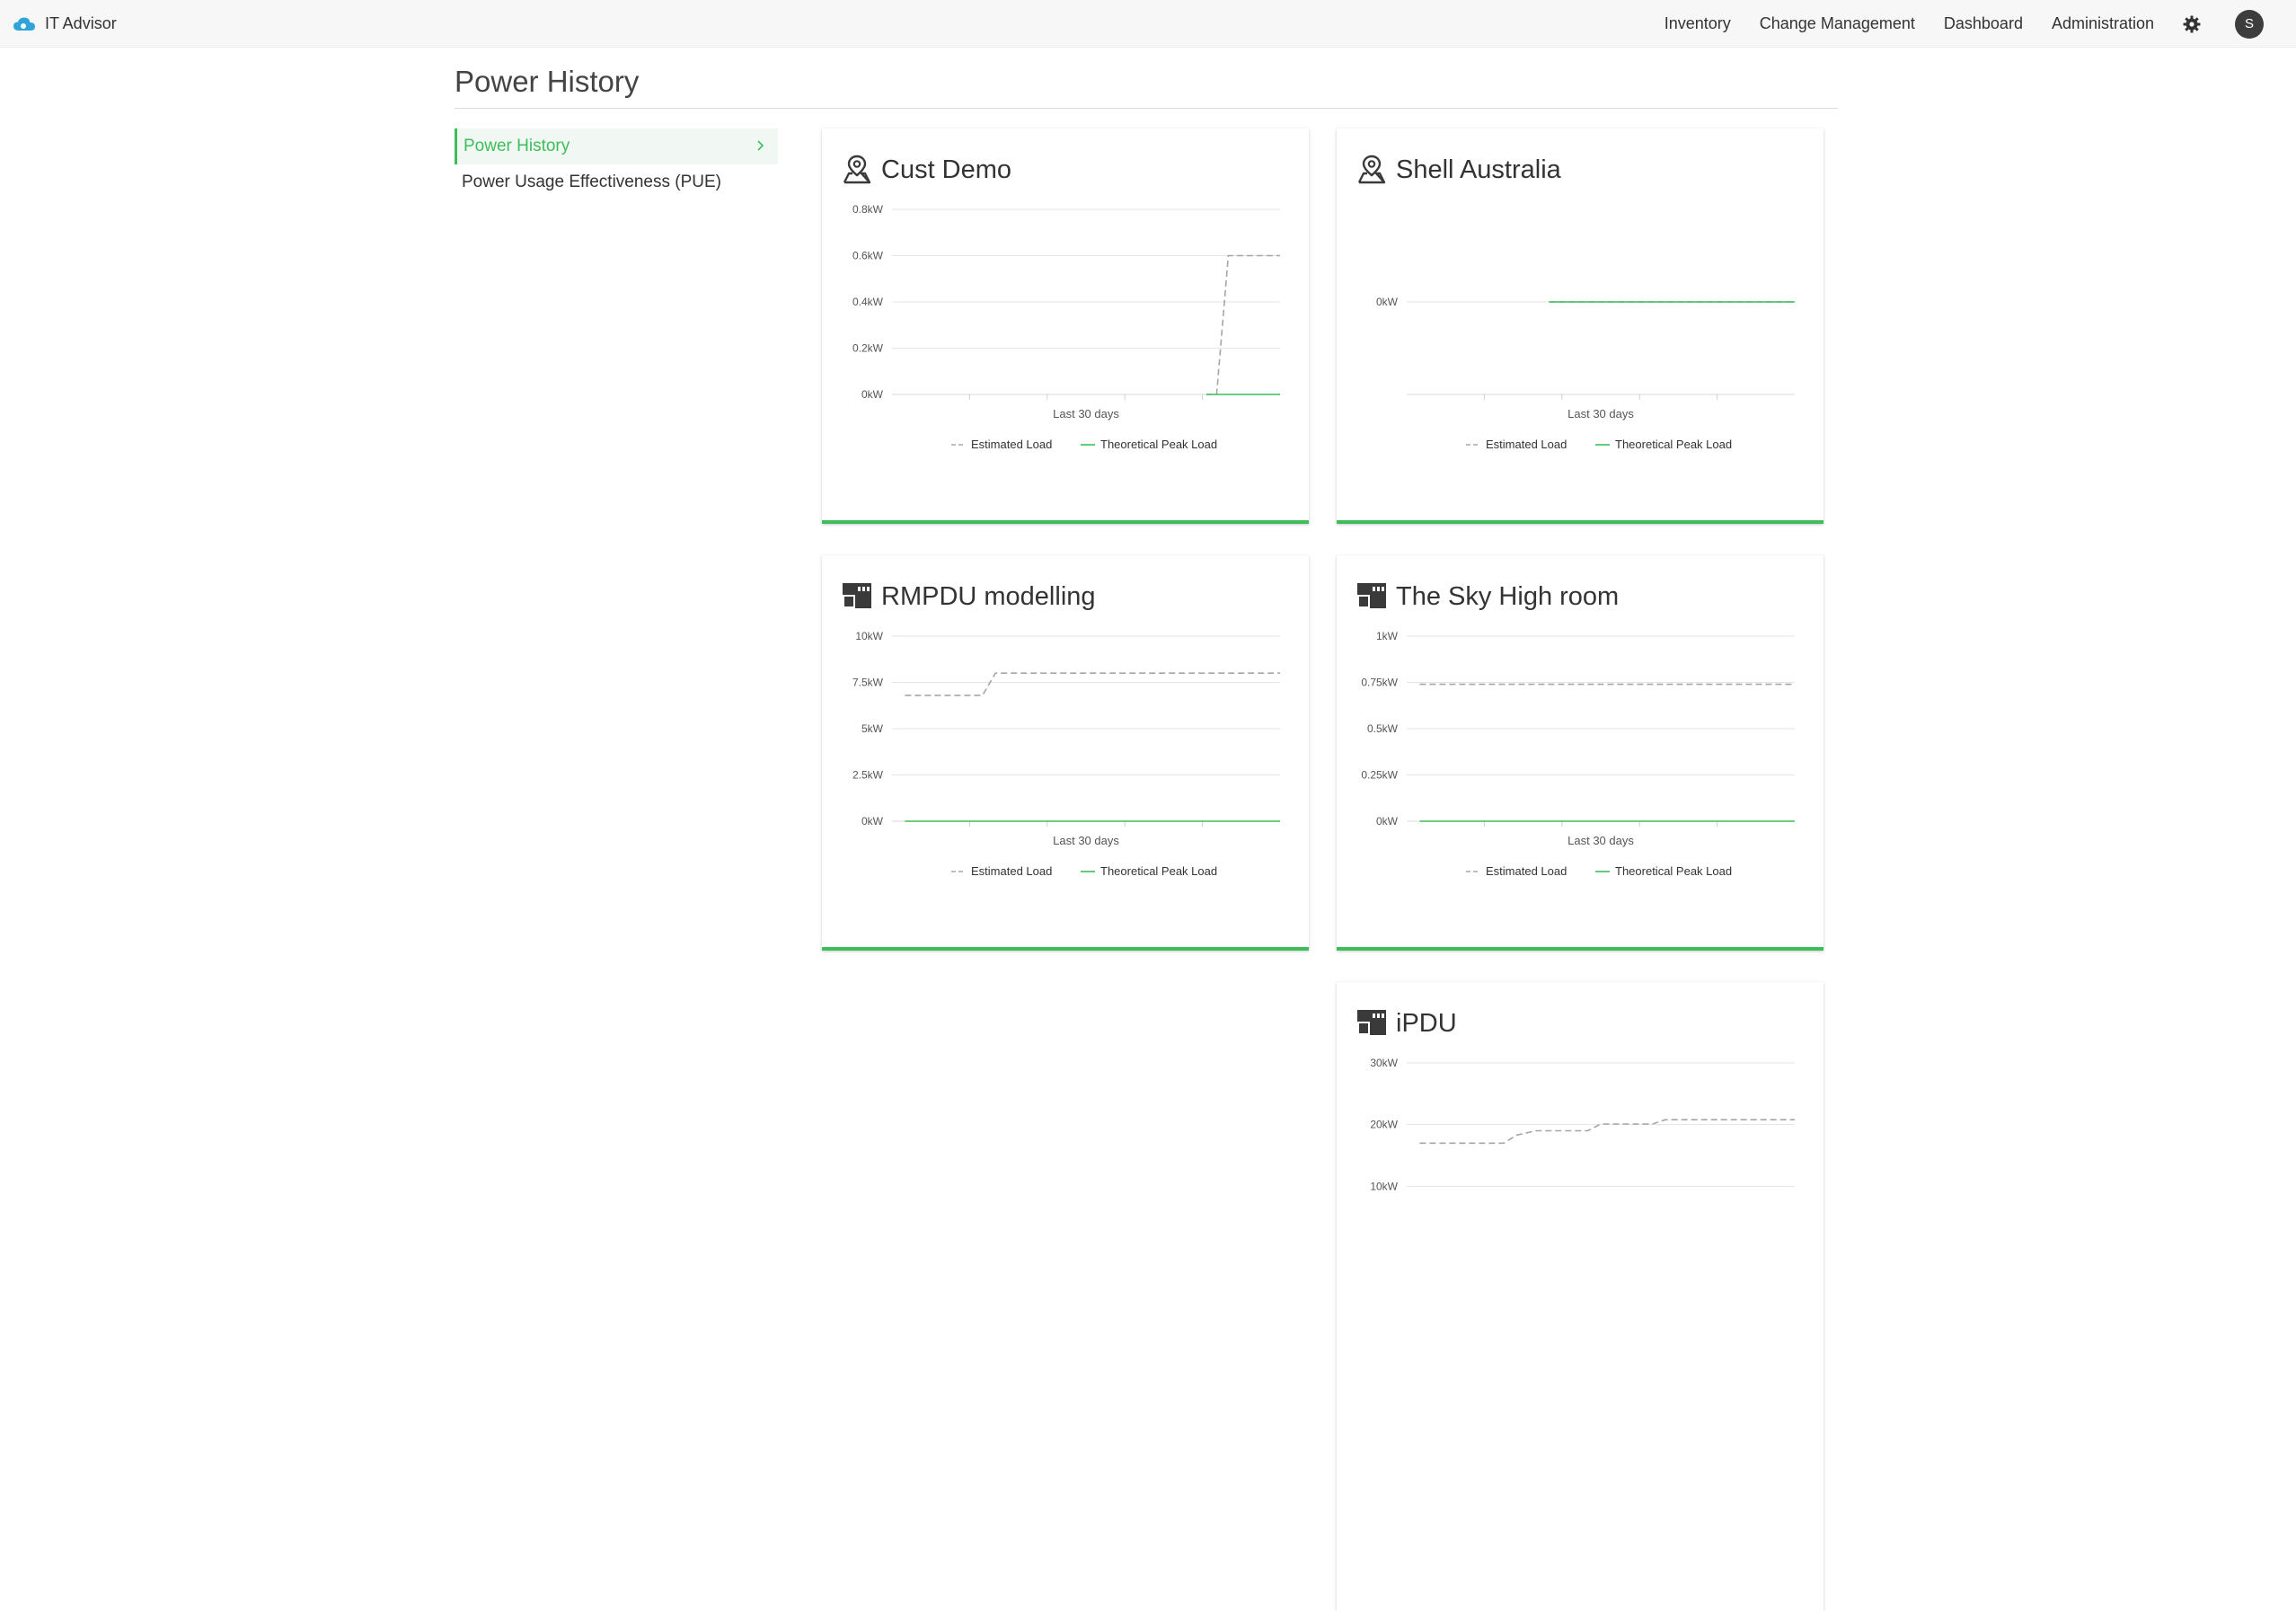 This screenshot has height=1611, width=2296. What do you see at coordinates (1384, 1125) in the screenshot?
I see `y-tick-label: 20kW` at bounding box center [1384, 1125].